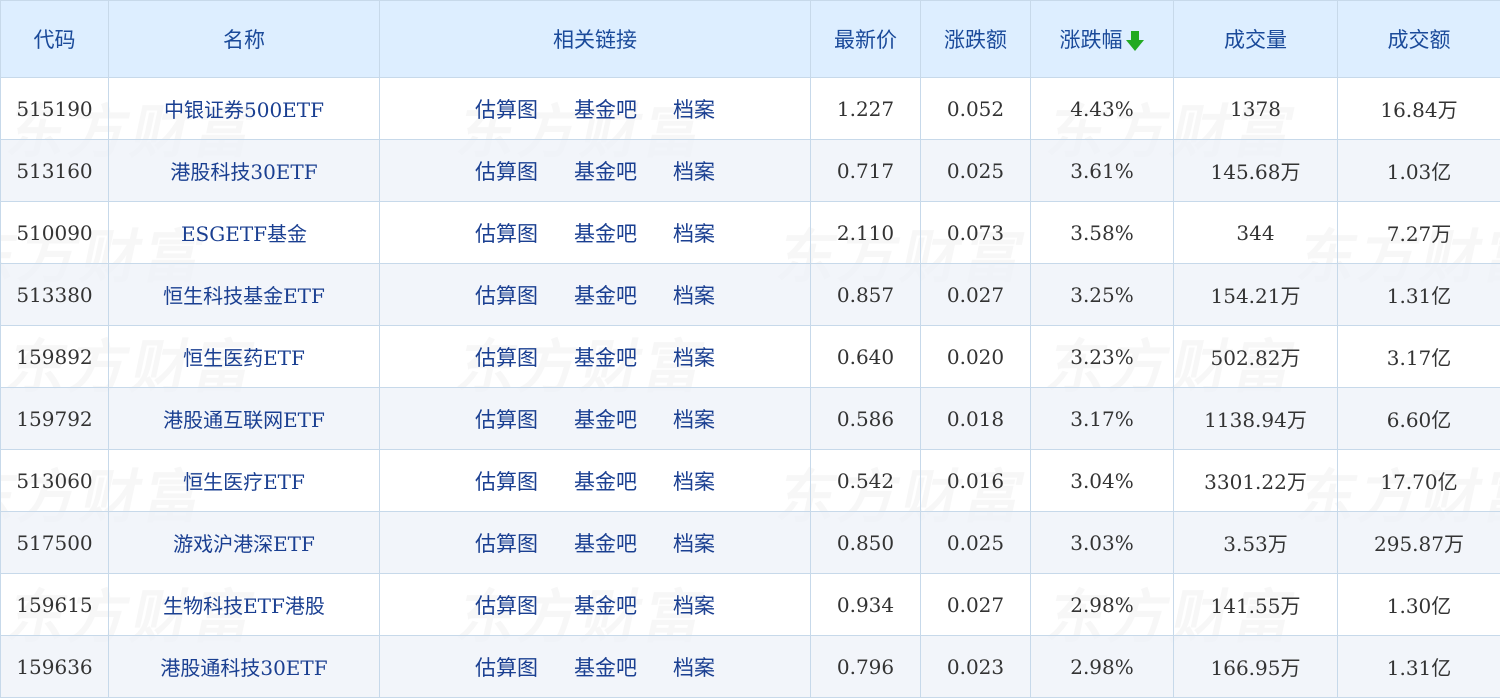 This screenshot has width=1500, height=698. What do you see at coordinates (1102, 109) in the screenshot?
I see `price-change-pct: 4.43%` at bounding box center [1102, 109].